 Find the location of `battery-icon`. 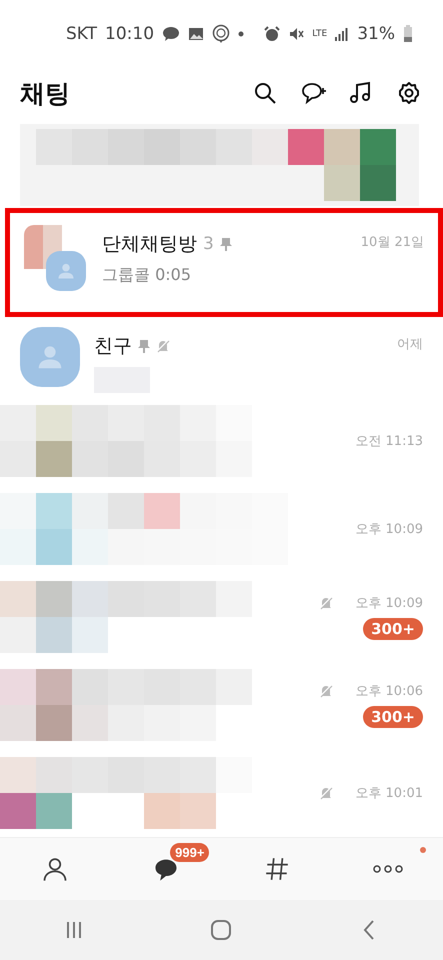

battery-icon is located at coordinates (408, 34).